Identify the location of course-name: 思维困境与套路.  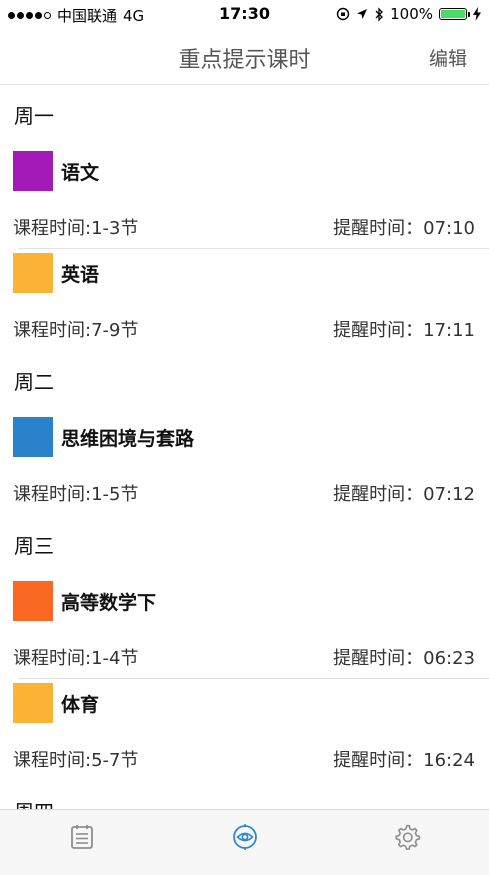
(128, 438).